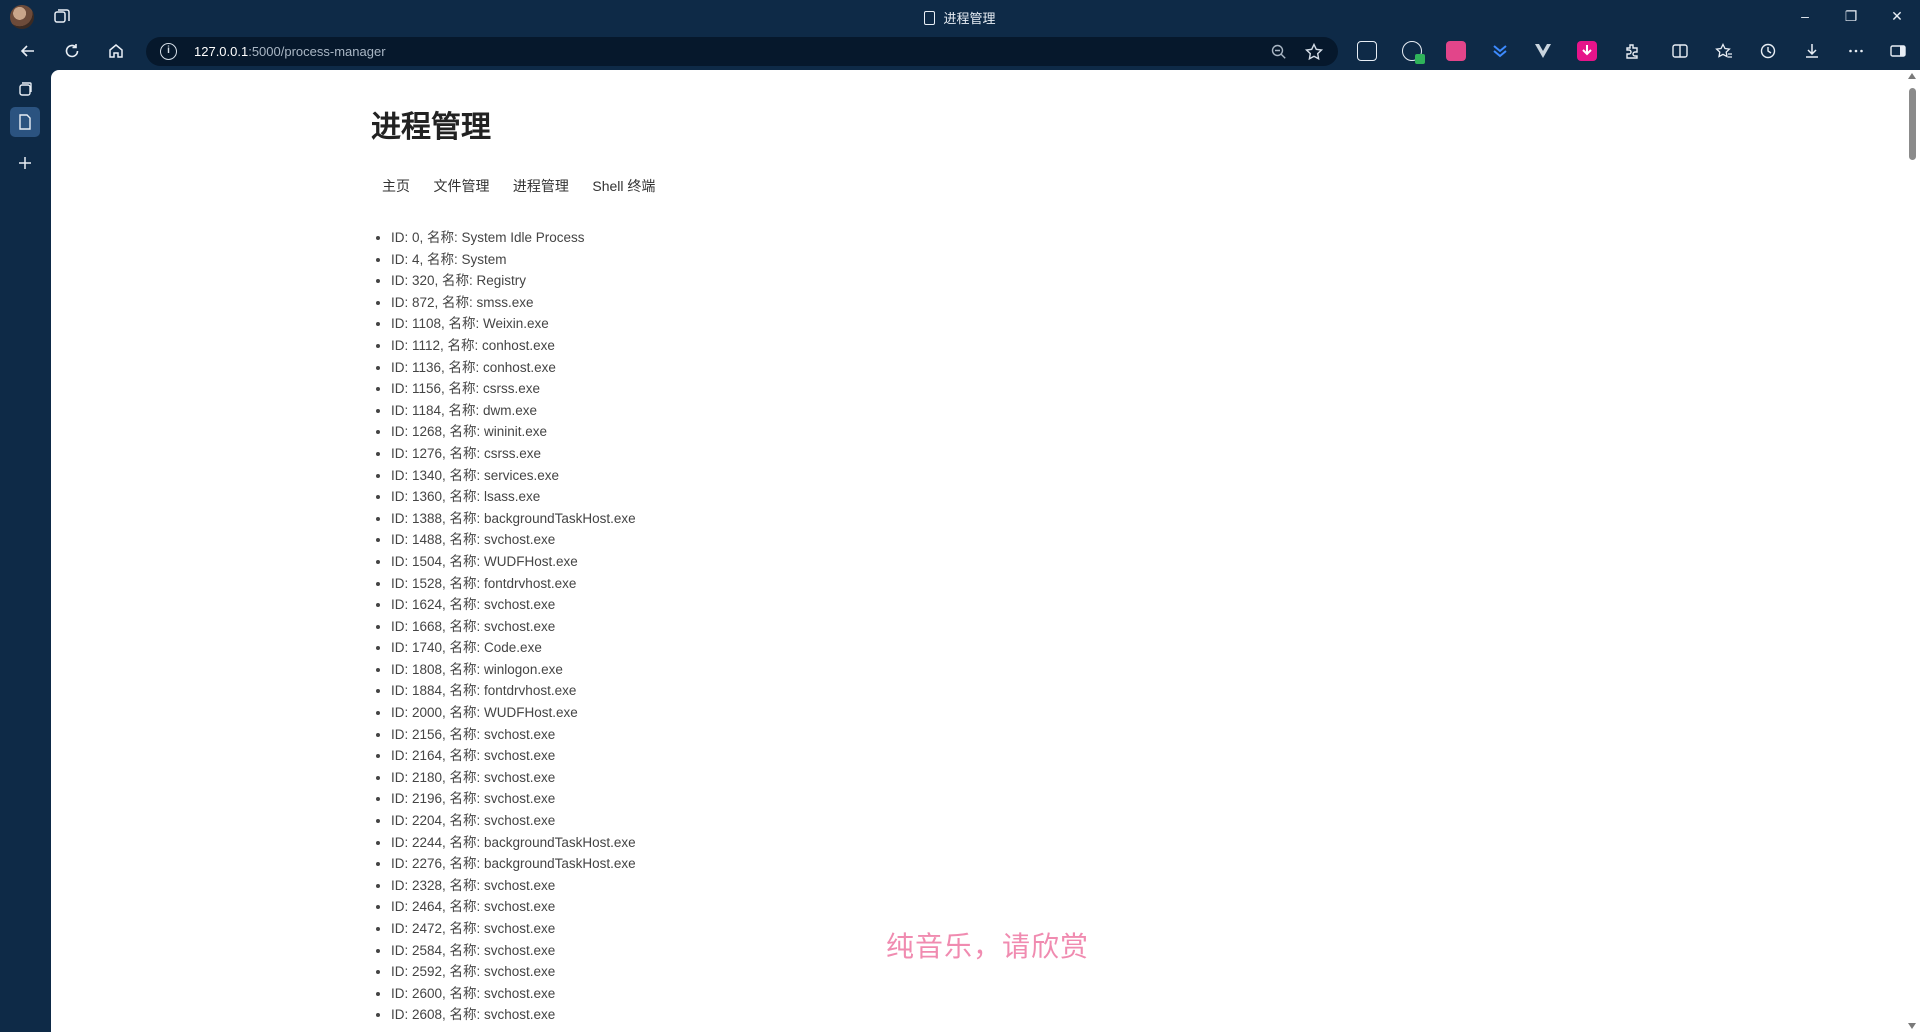 The height and width of the screenshot is (1032, 1920). What do you see at coordinates (831, 1015) in the screenshot?
I see `process-list-item: ID: 2608, 名称: svchost.exe` at bounding box center [831, 1015].